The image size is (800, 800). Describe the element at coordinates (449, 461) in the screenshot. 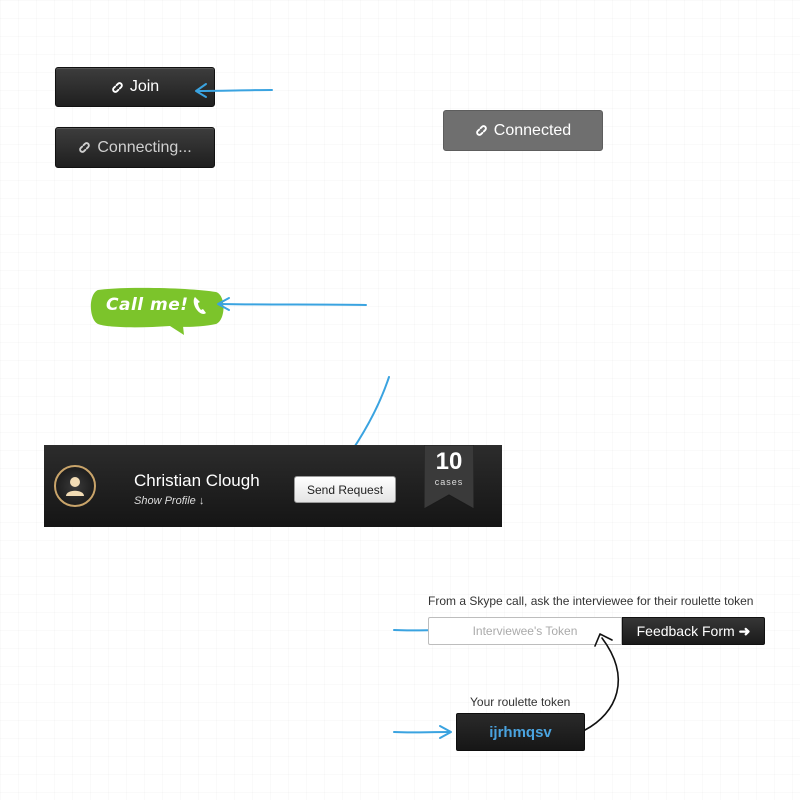

I see `cases-count: 10` at that location.